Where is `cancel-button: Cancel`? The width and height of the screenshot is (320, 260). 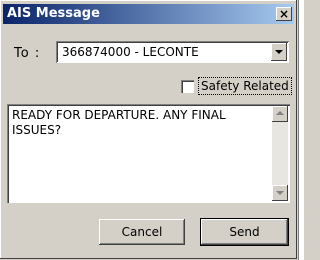
cancel-button: Cancel is located at coordinates (142, 232).